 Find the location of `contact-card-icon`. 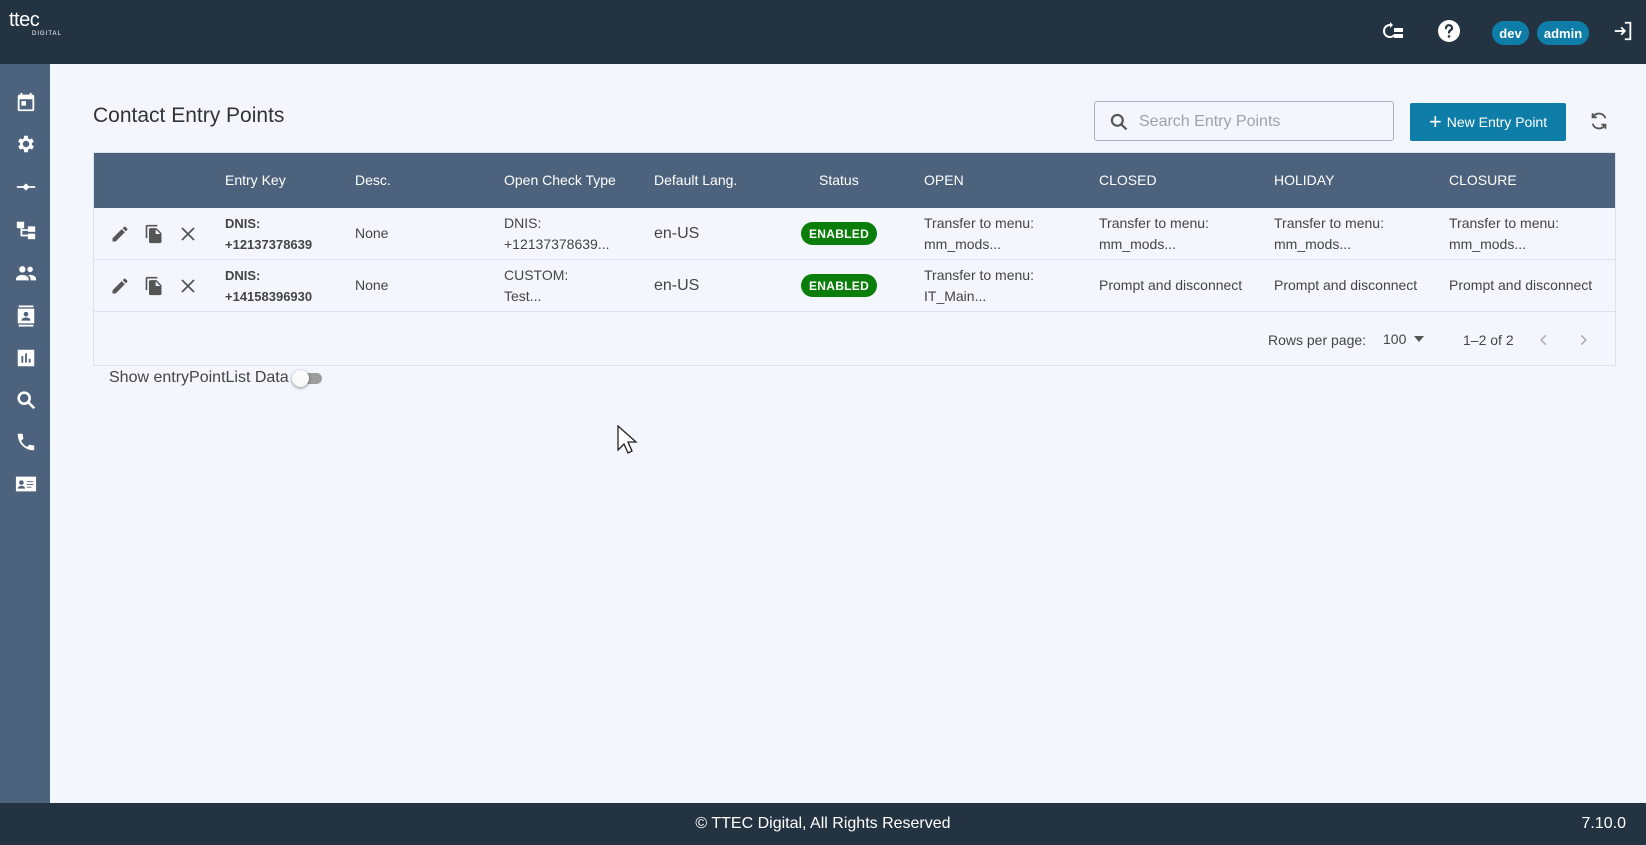

contact-card-icon is located at coordinates (26, 484).